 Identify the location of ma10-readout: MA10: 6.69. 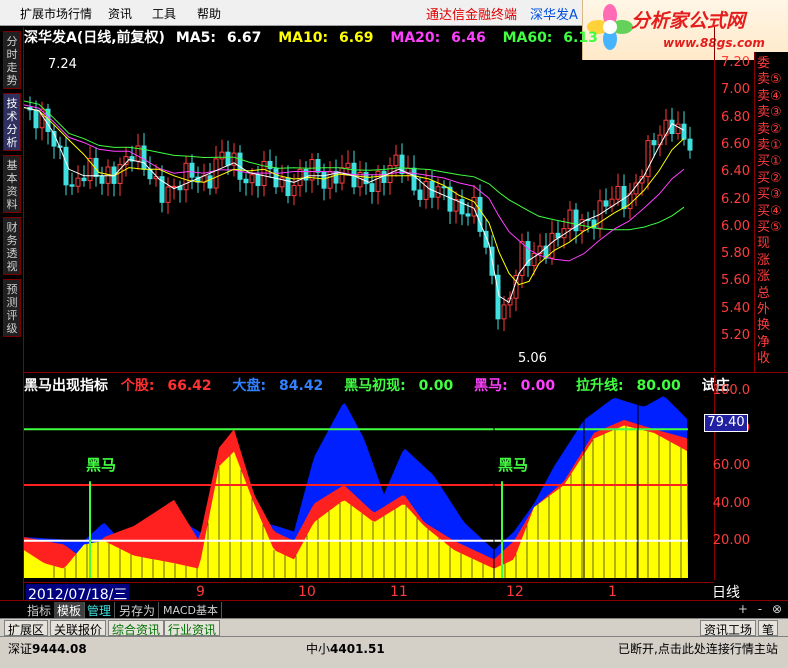
(328, 38).